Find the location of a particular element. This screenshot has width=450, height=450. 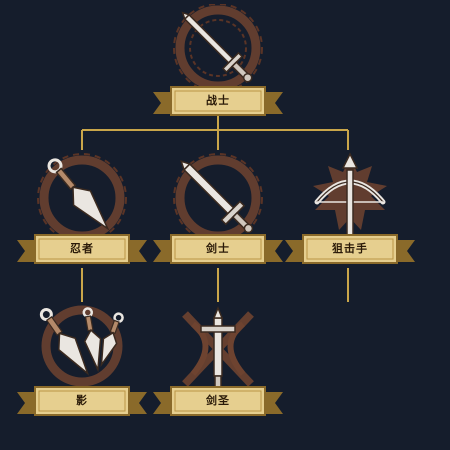

class-node-ninja: 忍者 is located at coordinates (82, 217).